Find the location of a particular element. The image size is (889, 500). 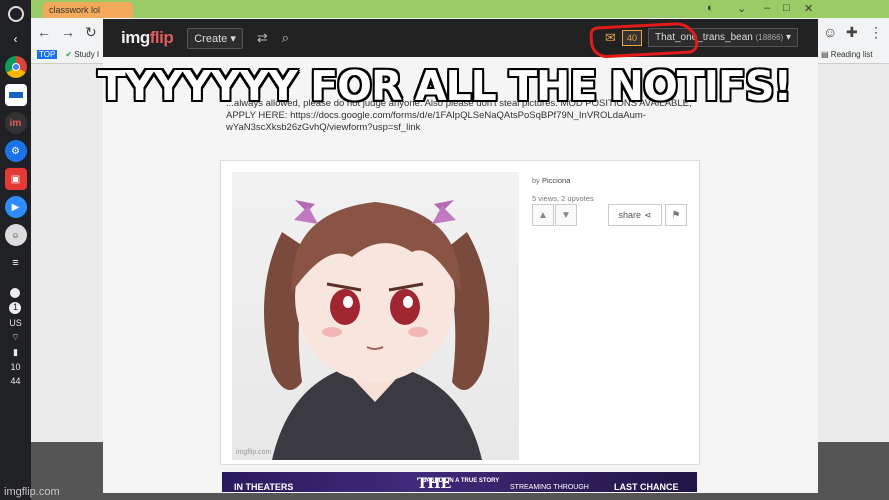

settings-gear-icon: ⚙ is located at coordinates (15, 151).